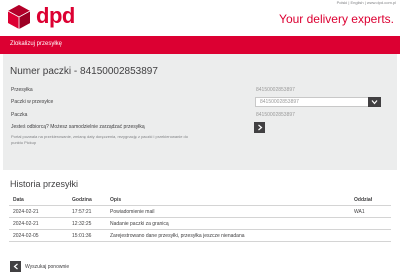 The image size is (400, 277). What do you see at coordinates (82, 236) in the screenshot?
I see `row-time: 15:01:36` at bounding box center [82, 236].